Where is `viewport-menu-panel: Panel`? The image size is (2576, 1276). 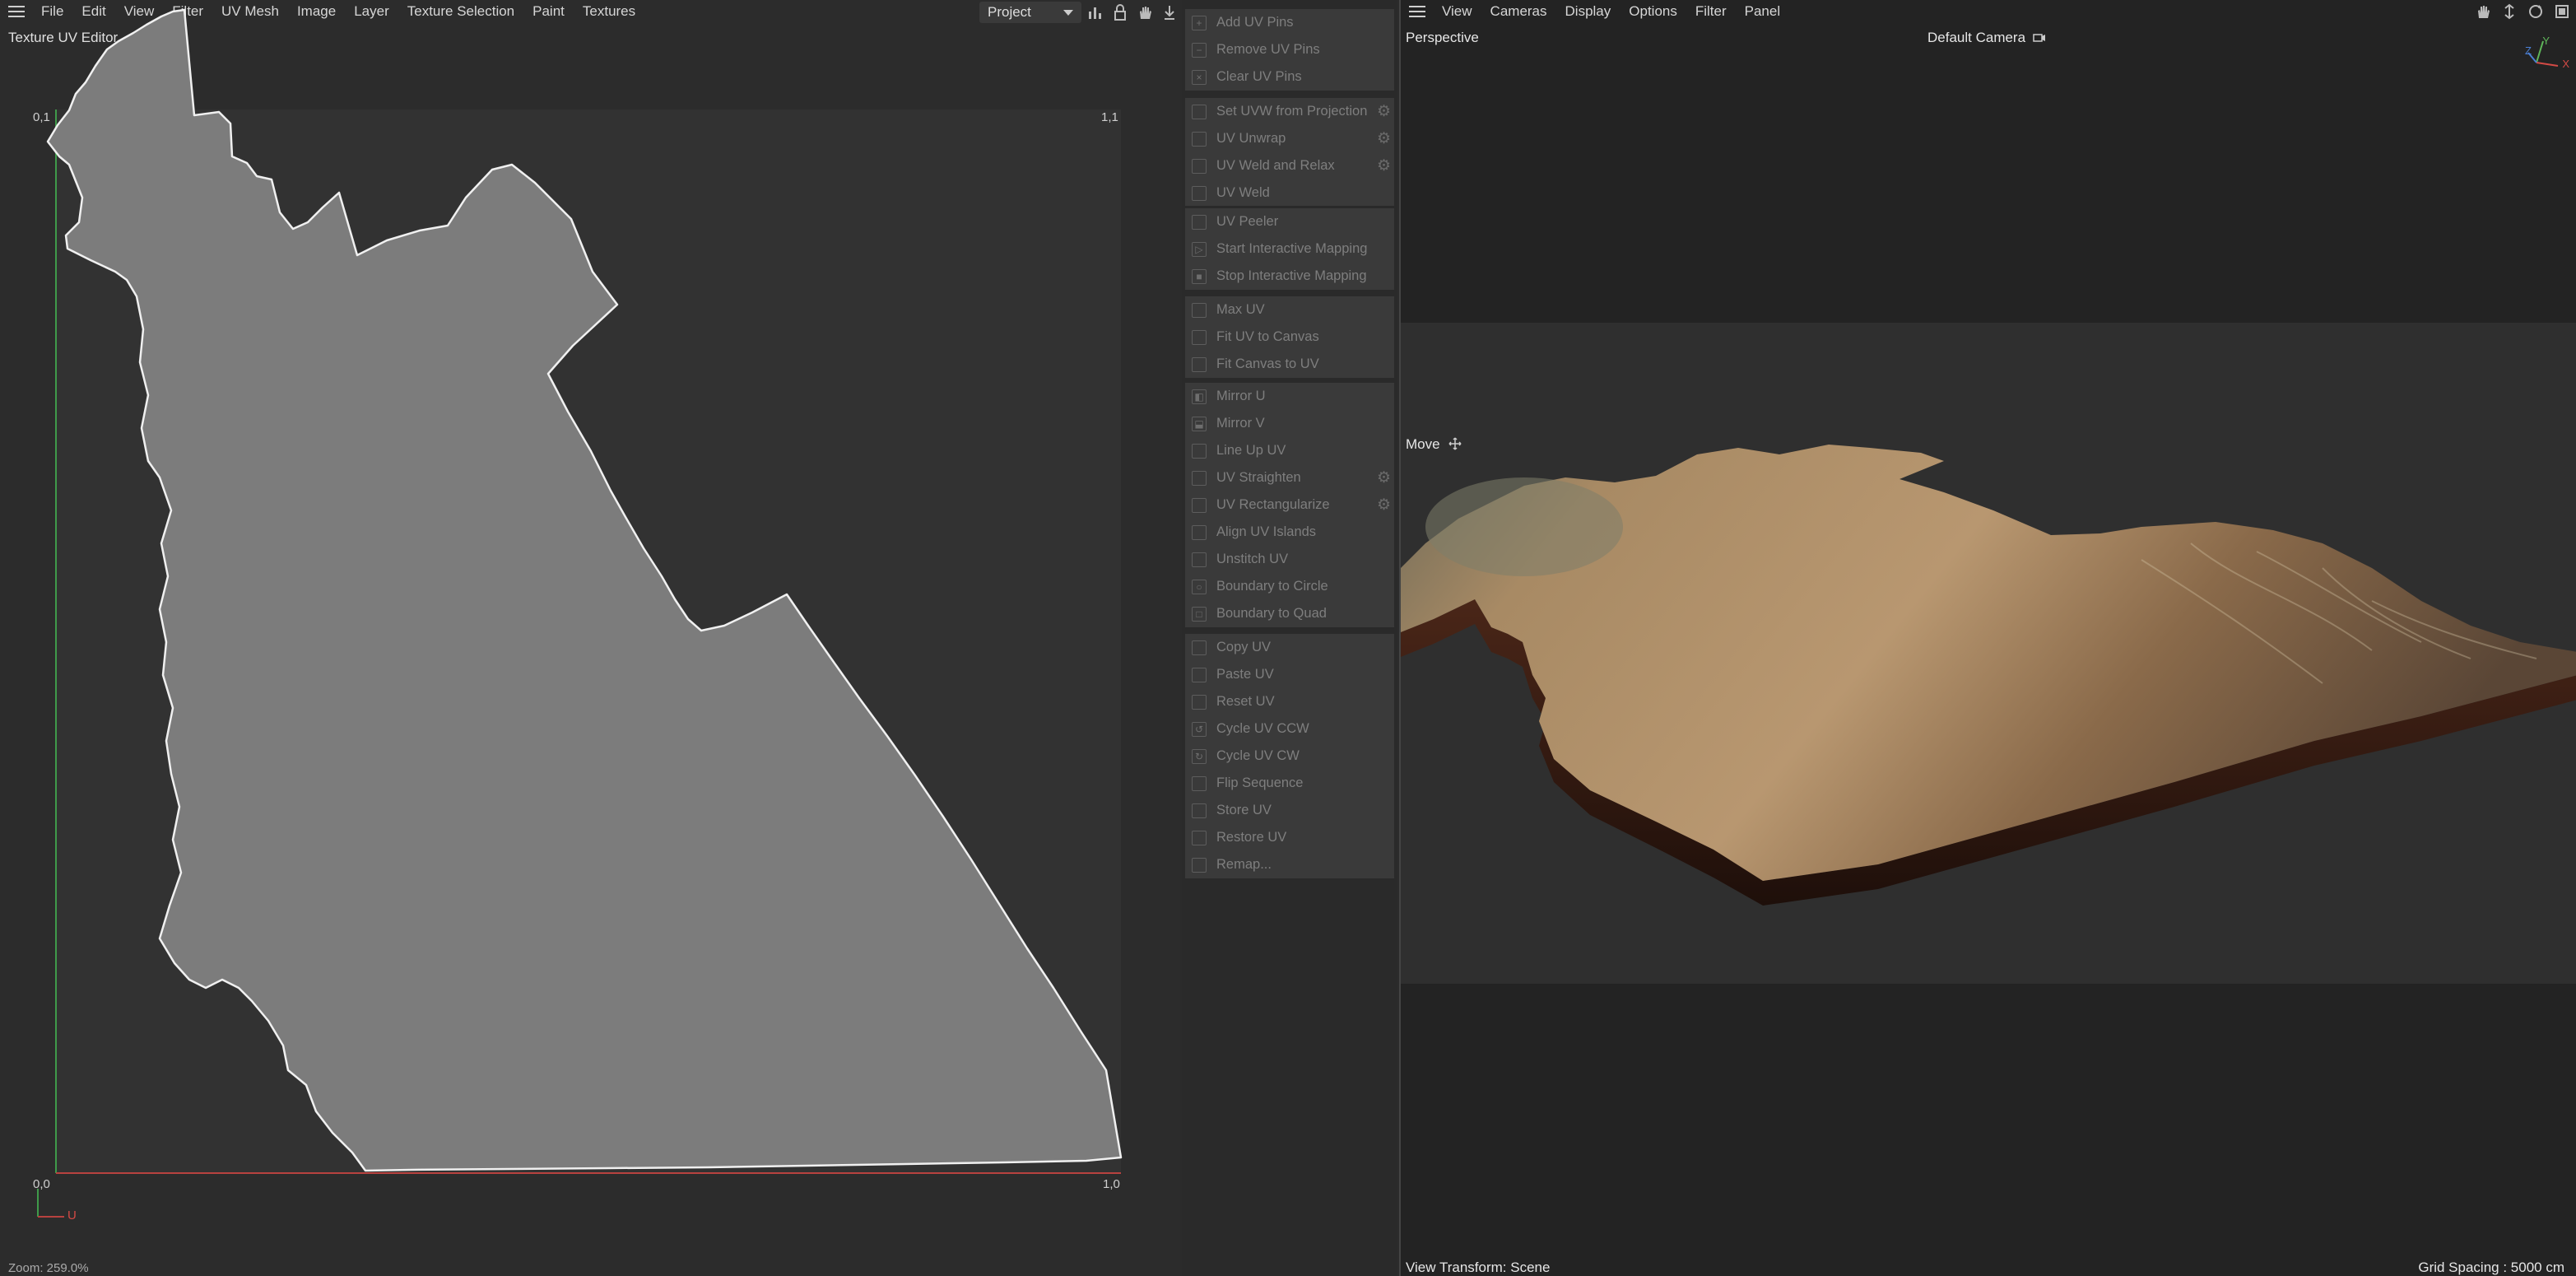 viewport-menu-panel: Panel is located at coordinates (1762, 11).